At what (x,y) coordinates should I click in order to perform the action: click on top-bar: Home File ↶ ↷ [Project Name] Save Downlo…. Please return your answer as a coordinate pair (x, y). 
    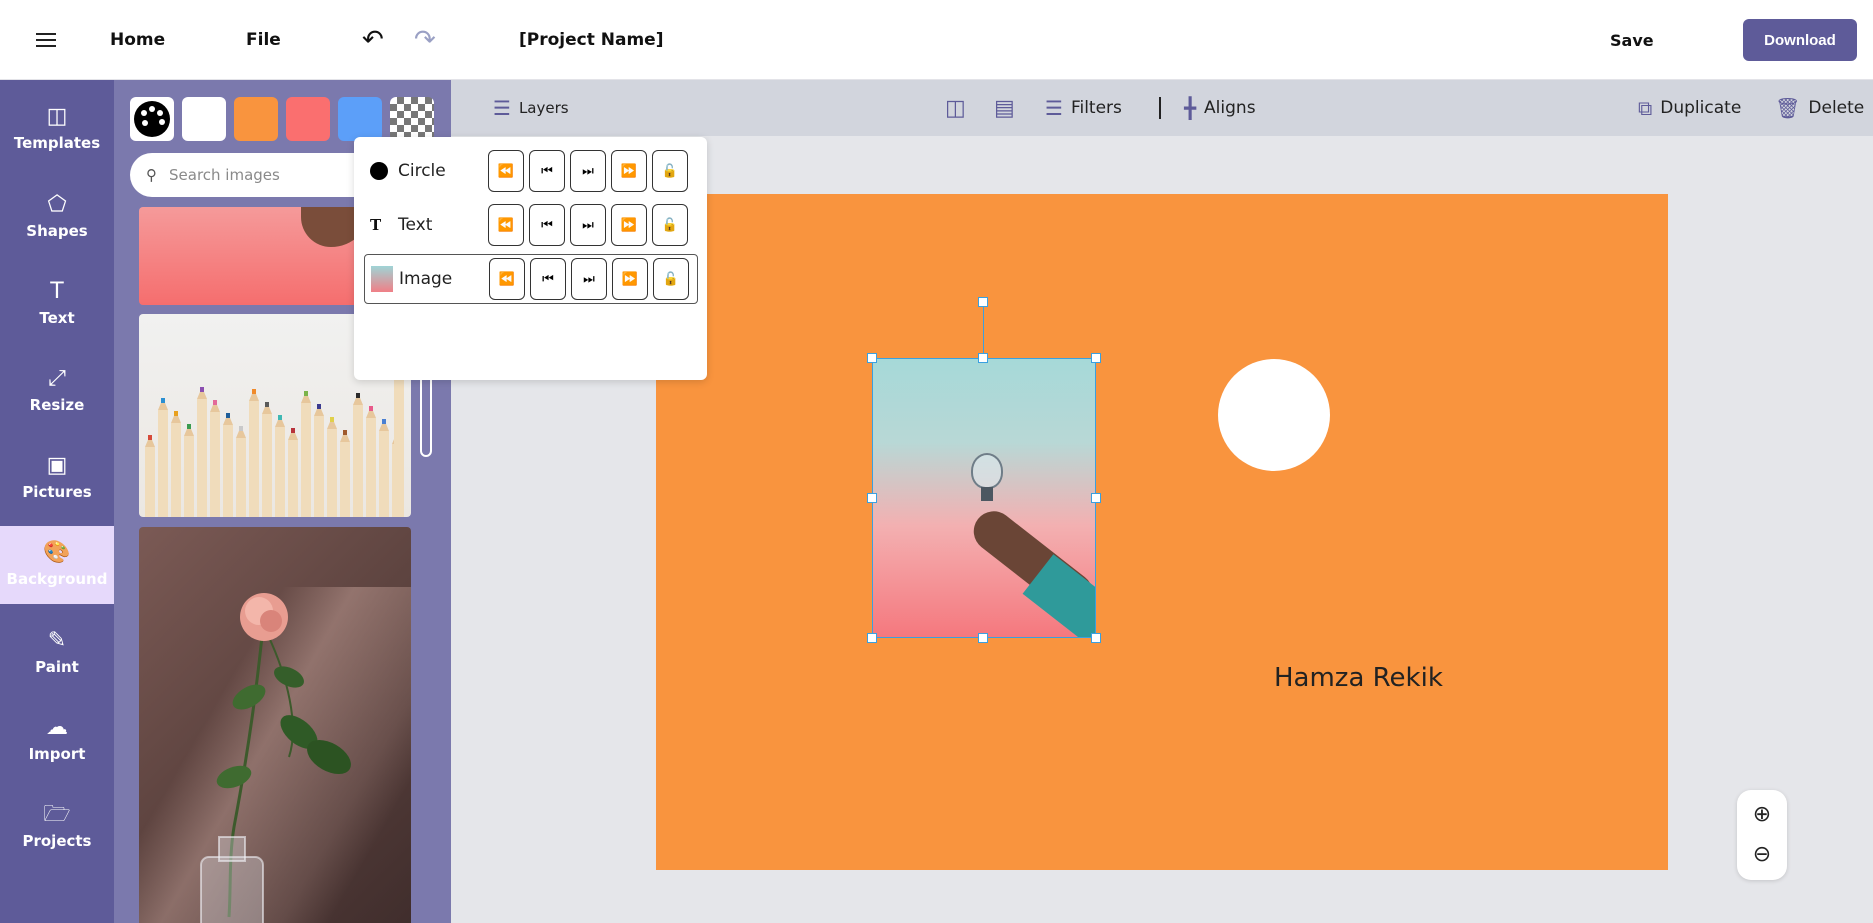
    Looking at the image, I should click on (936, 40).